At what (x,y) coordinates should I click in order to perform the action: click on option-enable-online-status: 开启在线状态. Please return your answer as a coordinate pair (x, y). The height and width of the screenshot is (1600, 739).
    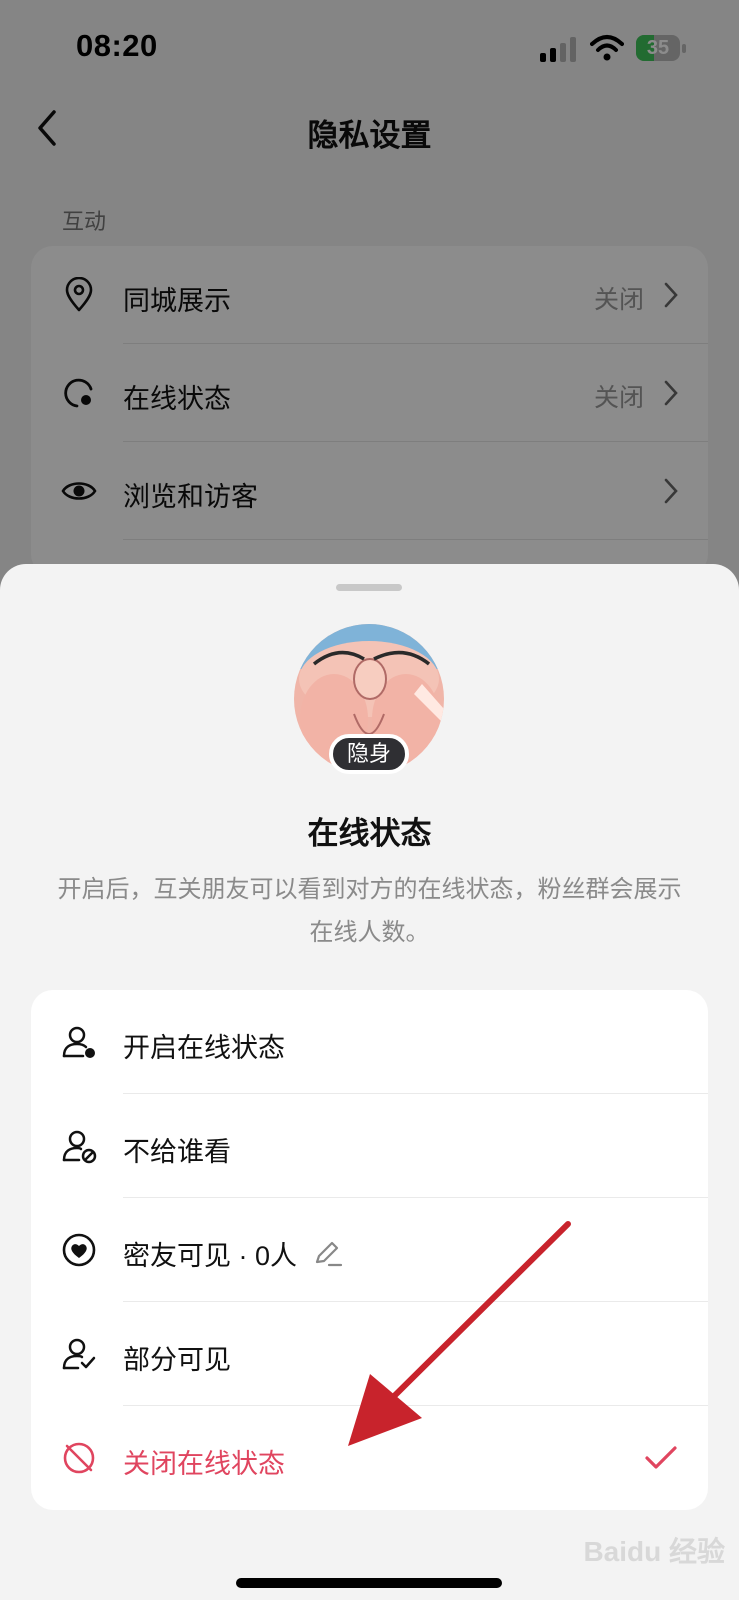
    Looking at the image, I should click on (369, 1042).